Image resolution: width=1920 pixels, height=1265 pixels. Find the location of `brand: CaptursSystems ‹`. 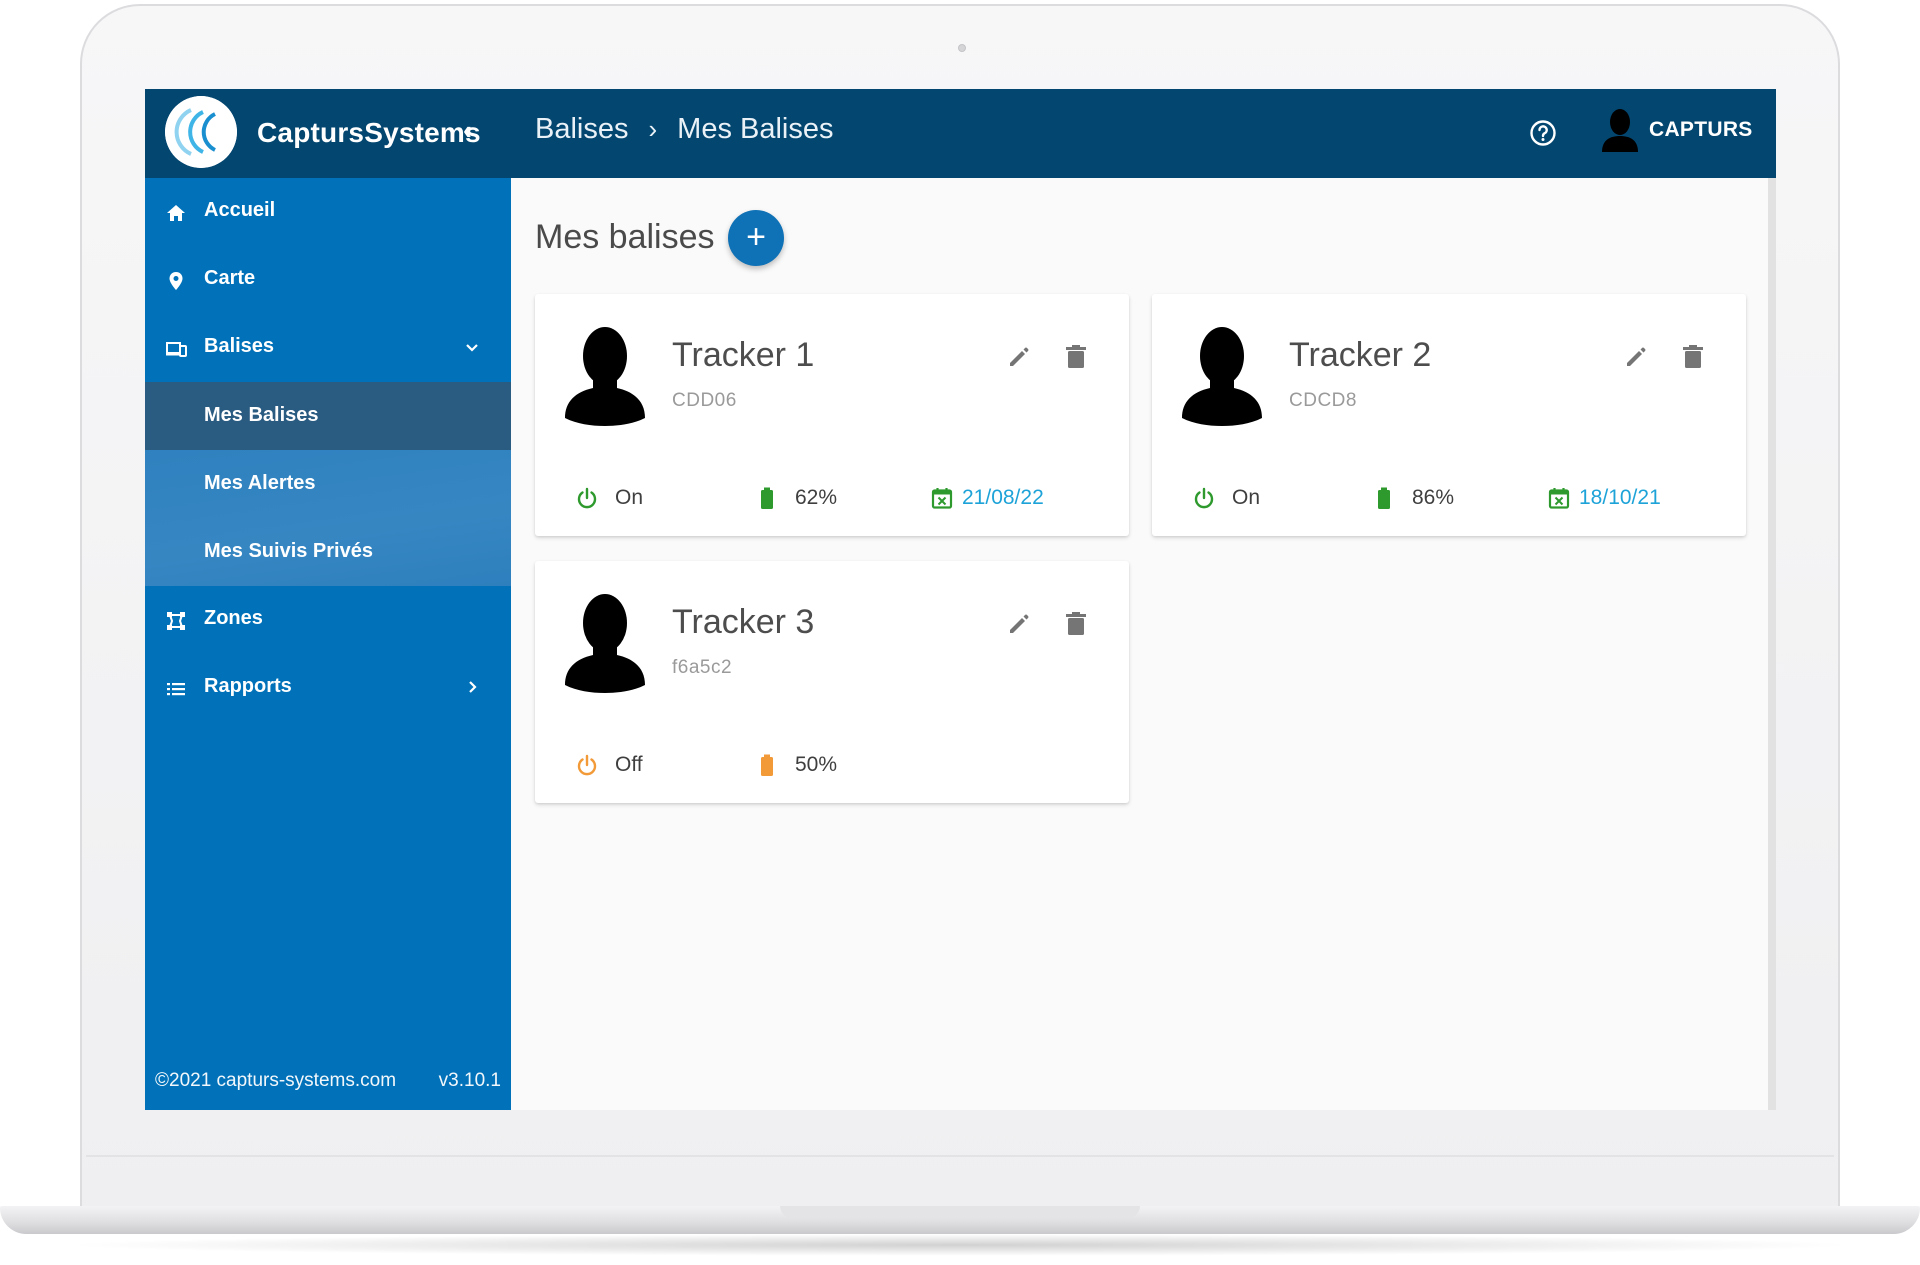

brand: CaptursSystems ‹ is located at coordinates (328, 133).